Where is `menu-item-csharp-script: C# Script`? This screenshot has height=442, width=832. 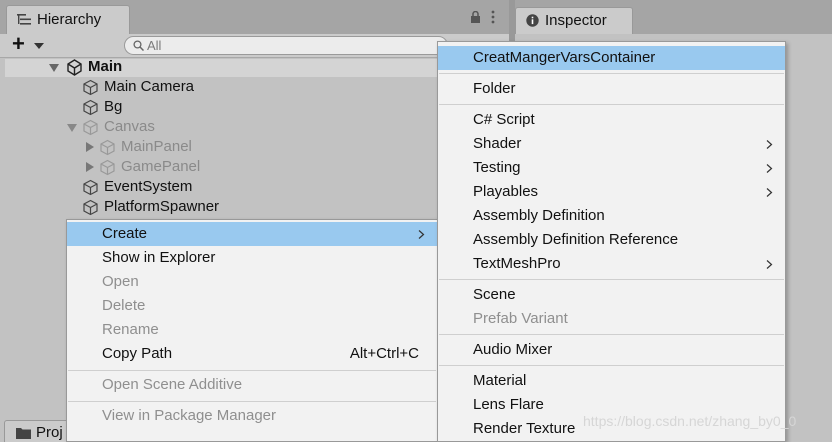 menu-item-csharp-script: C# Script is located at coordinates (611, 120).